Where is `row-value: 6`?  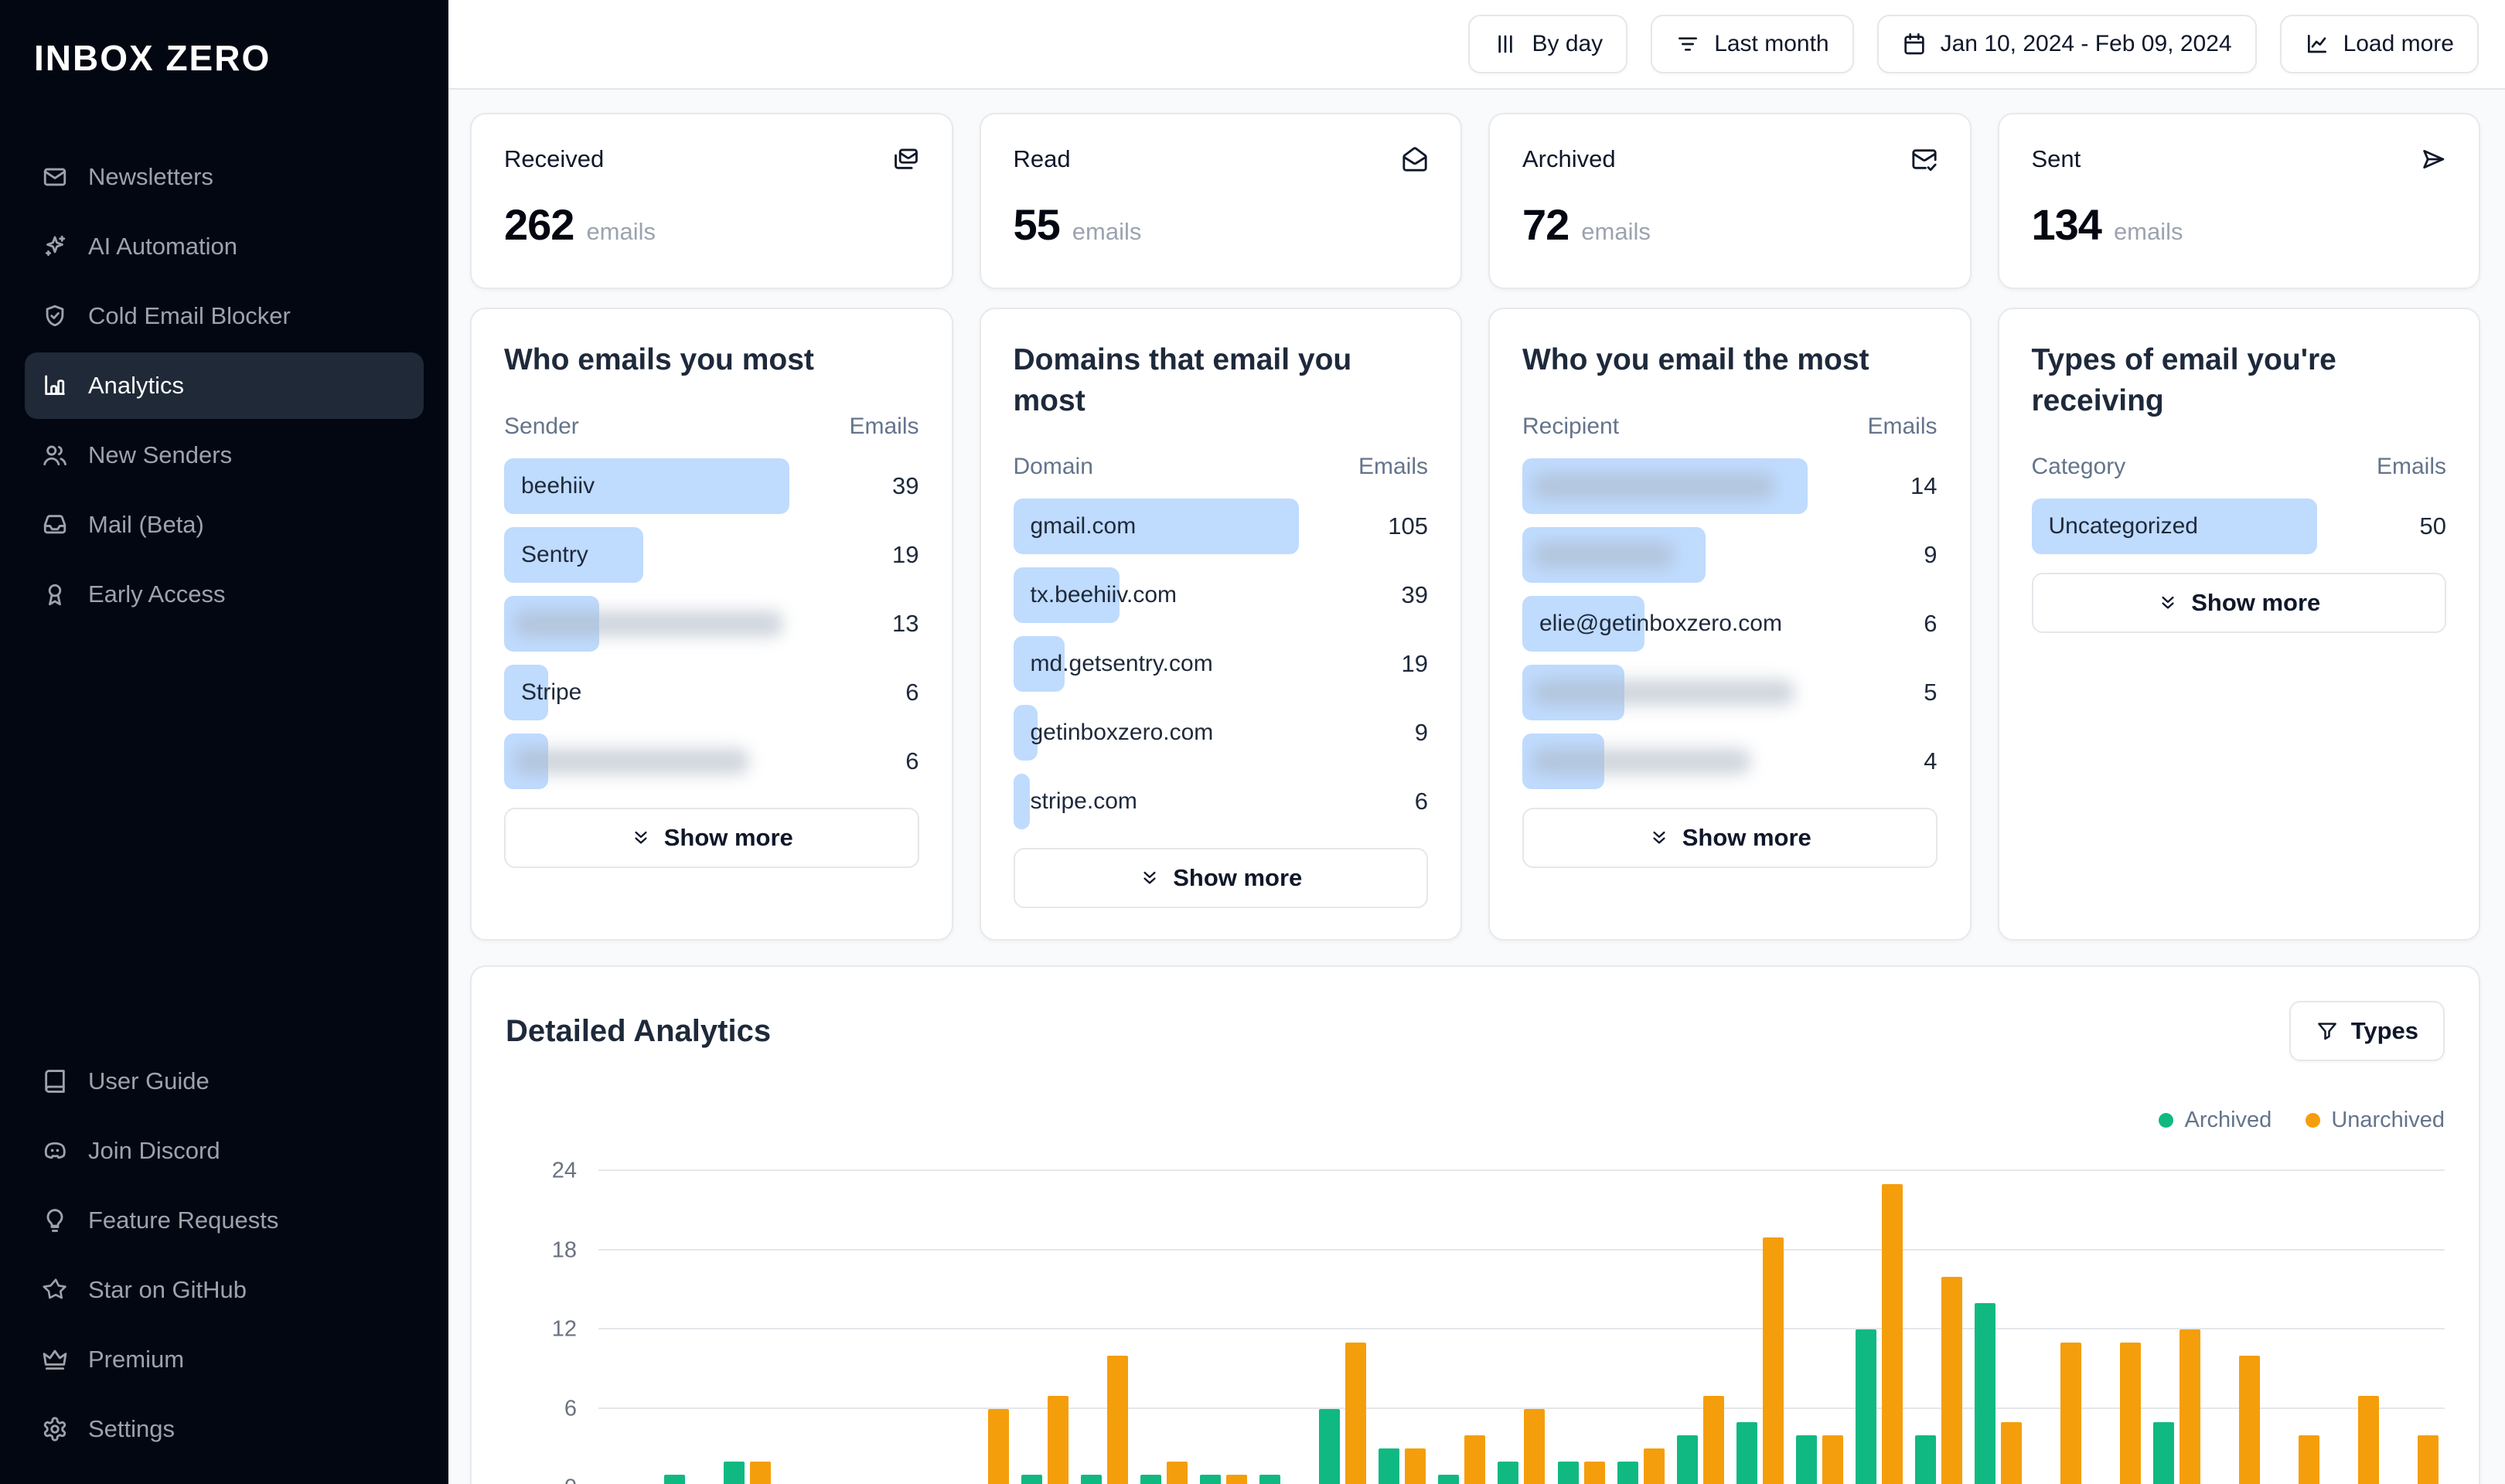
row-value: 6 is located at coordinates (912, 760).